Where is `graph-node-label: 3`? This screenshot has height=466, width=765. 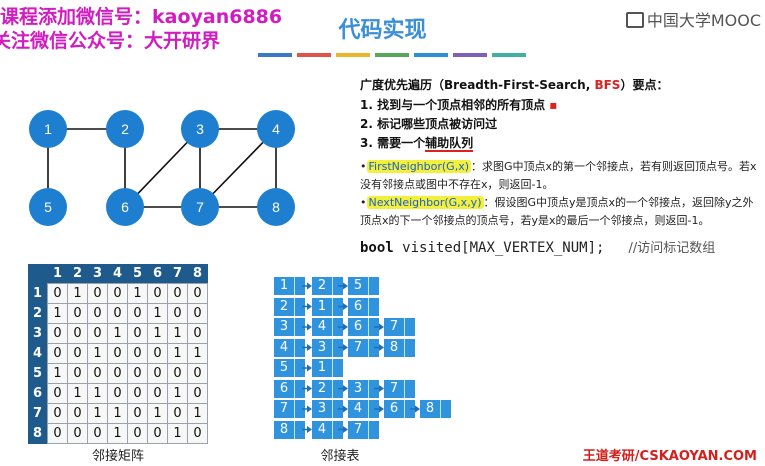
graph-node-label: 3 is located at coordinates (200, 129).